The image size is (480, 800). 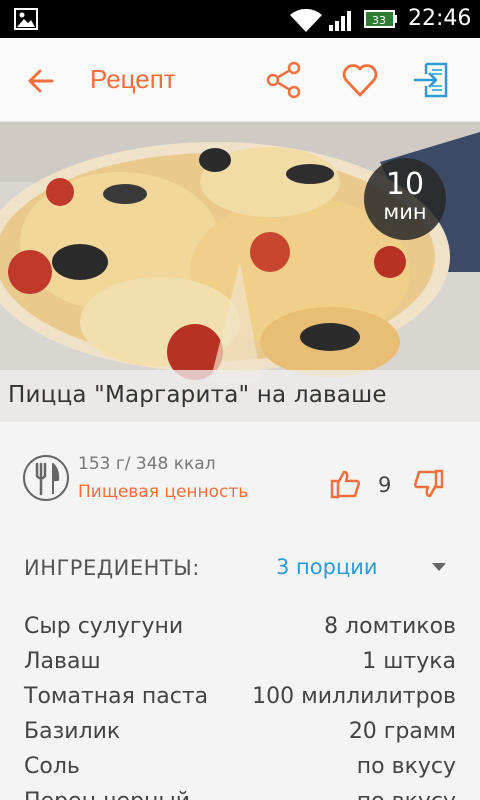 I want to click on signal-icon, so click(x=340, y=21).